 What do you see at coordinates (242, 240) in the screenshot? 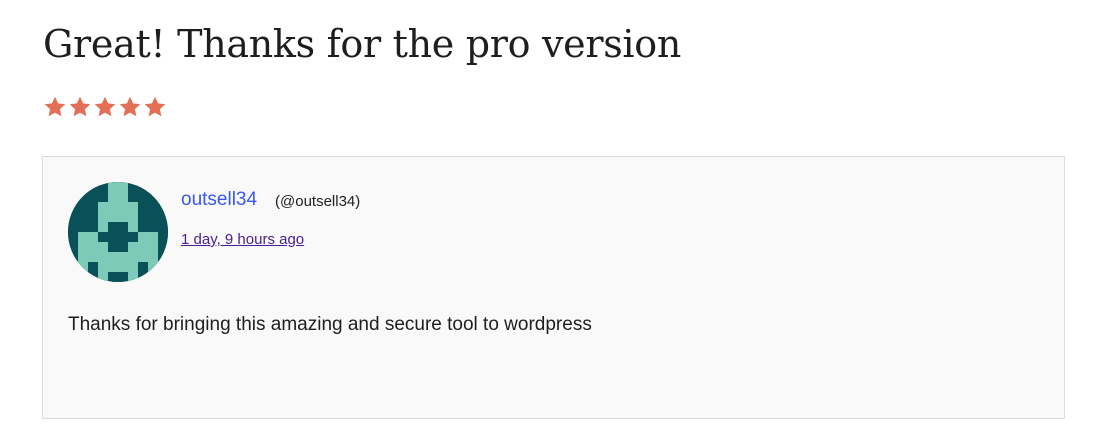
I see `review-date-link: 1 day, 9 hours ago` at bounding box center [242, 240].